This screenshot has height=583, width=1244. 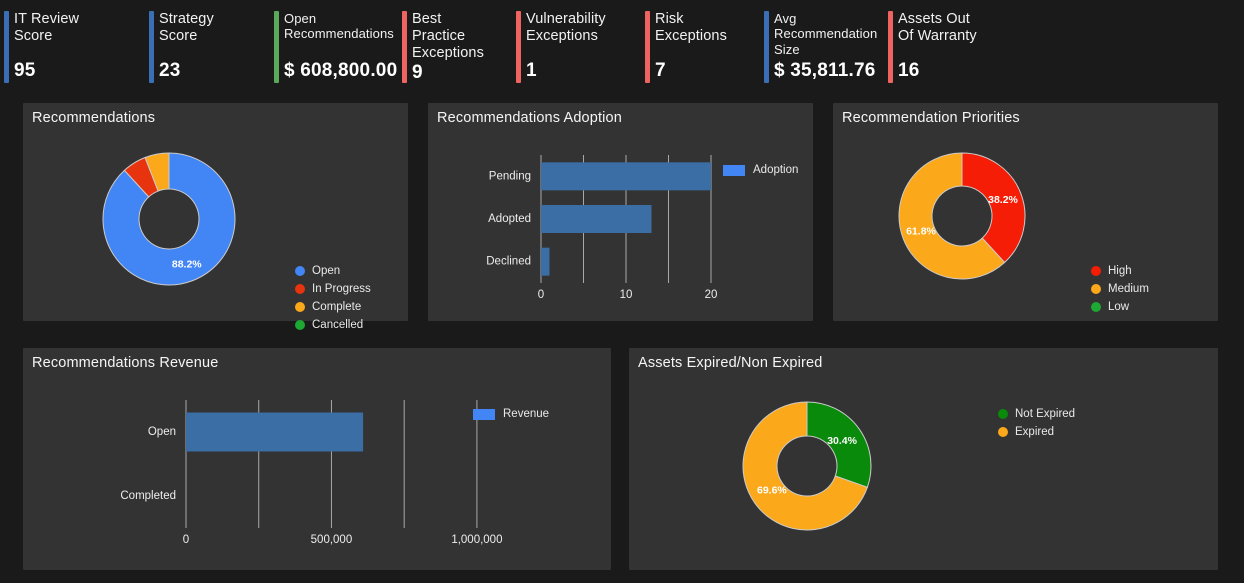 What do you see at coordinates (476, 540) in the screenshot?
I see `chart-axis-tick-label: 1,000,000` at bounding box center [476, 540].